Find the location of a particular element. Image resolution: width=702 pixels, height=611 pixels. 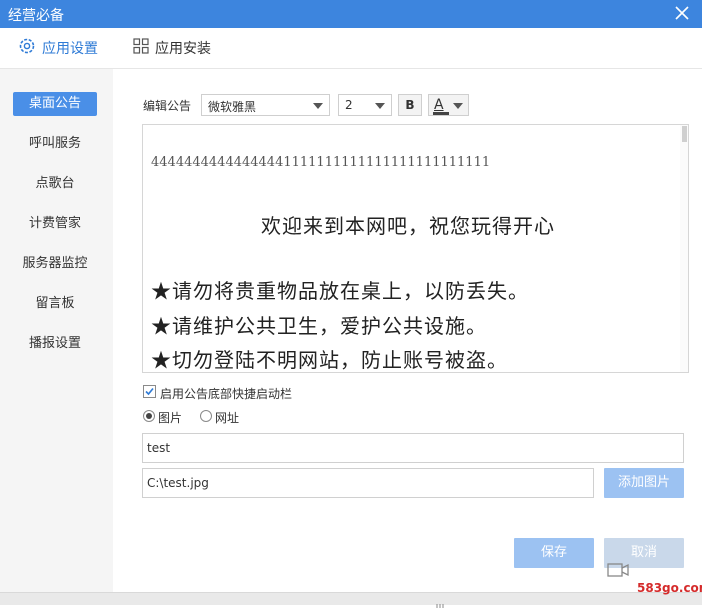

watermark-icon is located at coordinates (618, 570).